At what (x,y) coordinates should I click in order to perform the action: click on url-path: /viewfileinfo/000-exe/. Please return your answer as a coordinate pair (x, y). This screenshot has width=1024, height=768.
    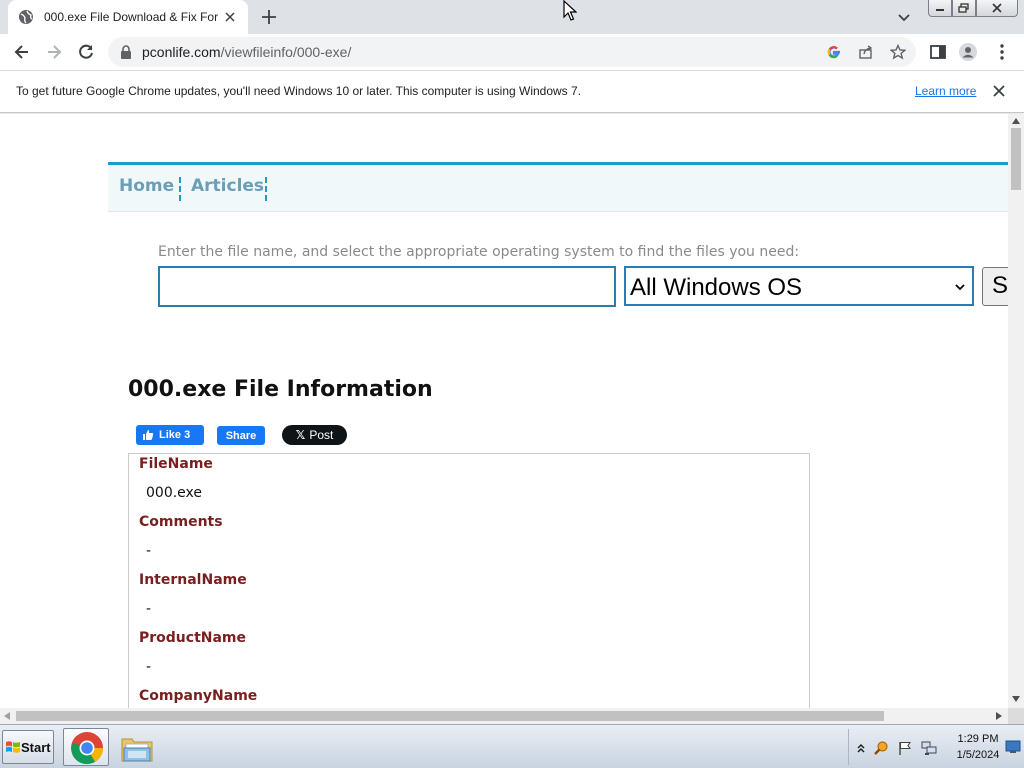
    Looking at the image, I should click on (286, 52).